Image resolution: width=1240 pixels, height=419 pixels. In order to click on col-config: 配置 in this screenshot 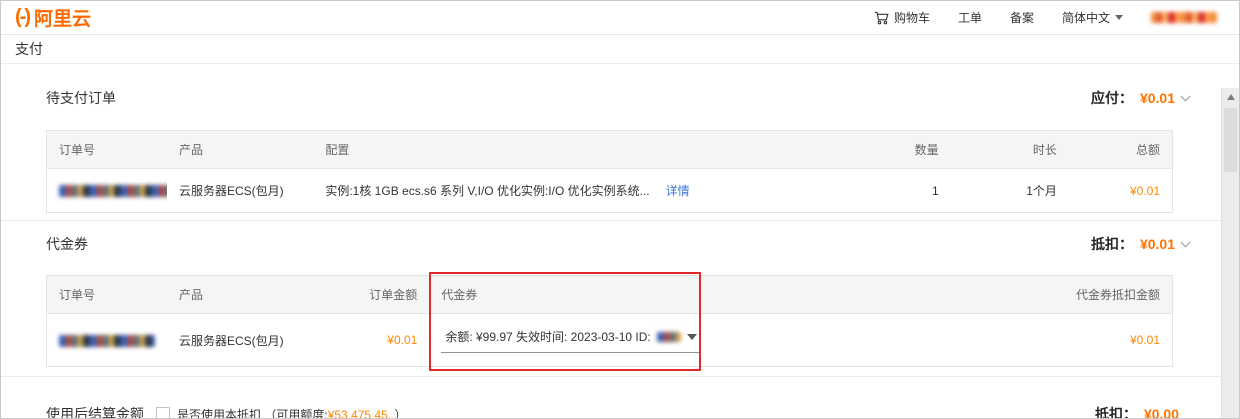, I will do `click(585, 149)`.